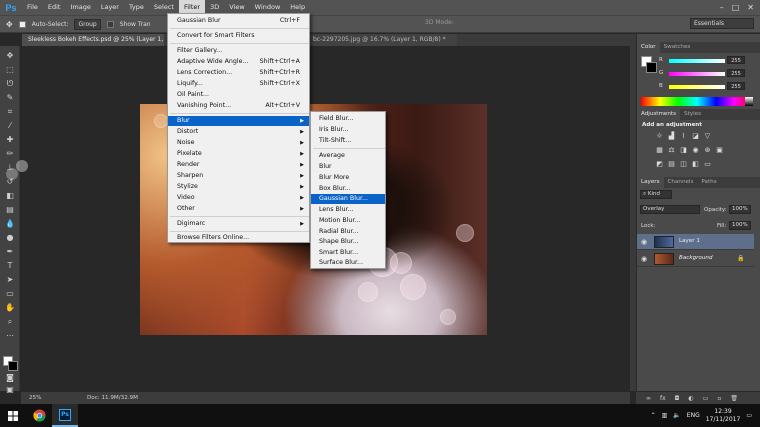 This screenshot has height=427, width=760. What do you see at coordinates (671, 136) in the screenshot?
I see `levels-icon: ▟` at bounding box center [671, 136].